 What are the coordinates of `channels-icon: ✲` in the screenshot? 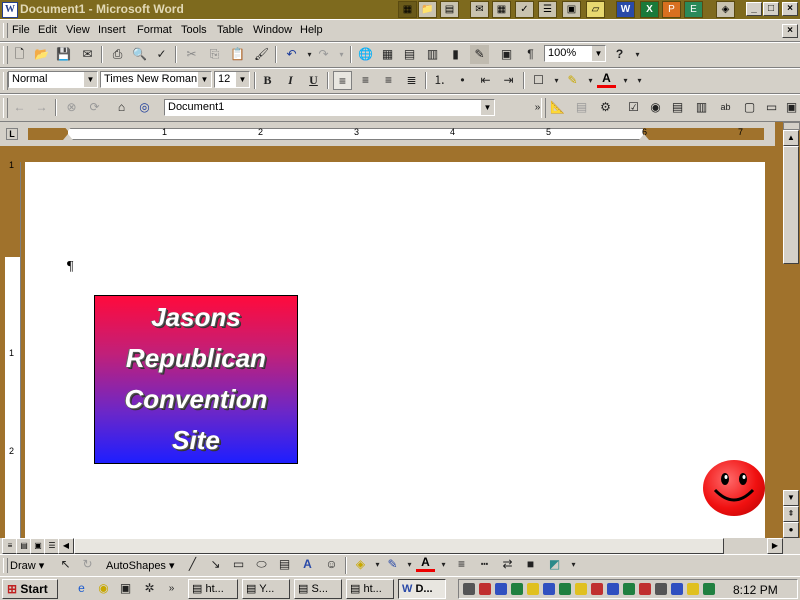 It's located at (149, 588).